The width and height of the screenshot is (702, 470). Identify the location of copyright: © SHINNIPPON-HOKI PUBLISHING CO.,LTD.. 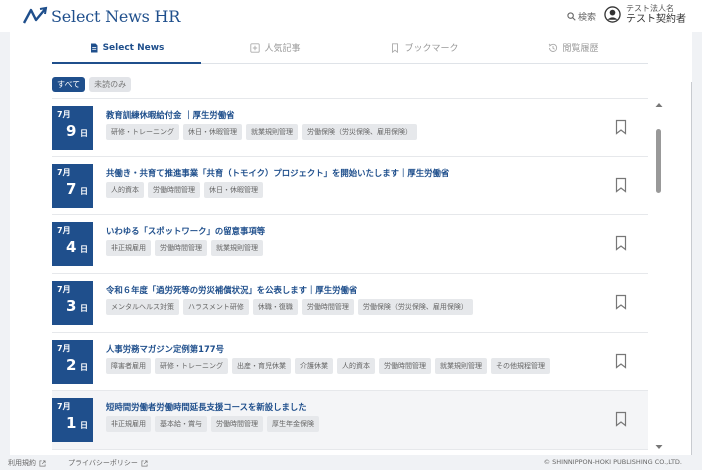
(612, 462).